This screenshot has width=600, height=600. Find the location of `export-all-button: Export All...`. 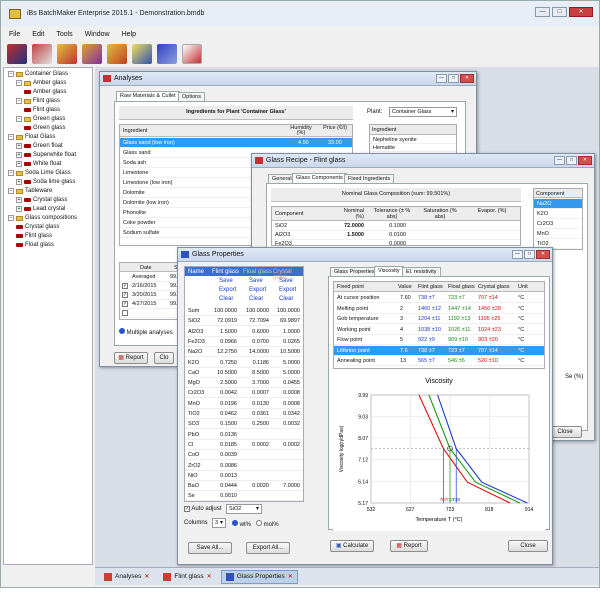

export-all-button: Export All... is located at coordinates (268, 548).